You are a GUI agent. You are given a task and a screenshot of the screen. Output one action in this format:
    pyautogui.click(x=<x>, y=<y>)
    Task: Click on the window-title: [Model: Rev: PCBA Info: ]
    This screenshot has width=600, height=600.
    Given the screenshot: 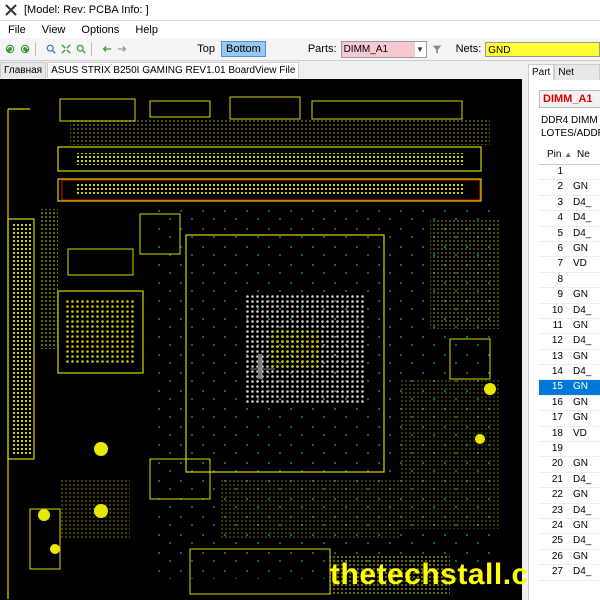 What is the action you would take?
    pyautogui.click(x=86, y=10)
    